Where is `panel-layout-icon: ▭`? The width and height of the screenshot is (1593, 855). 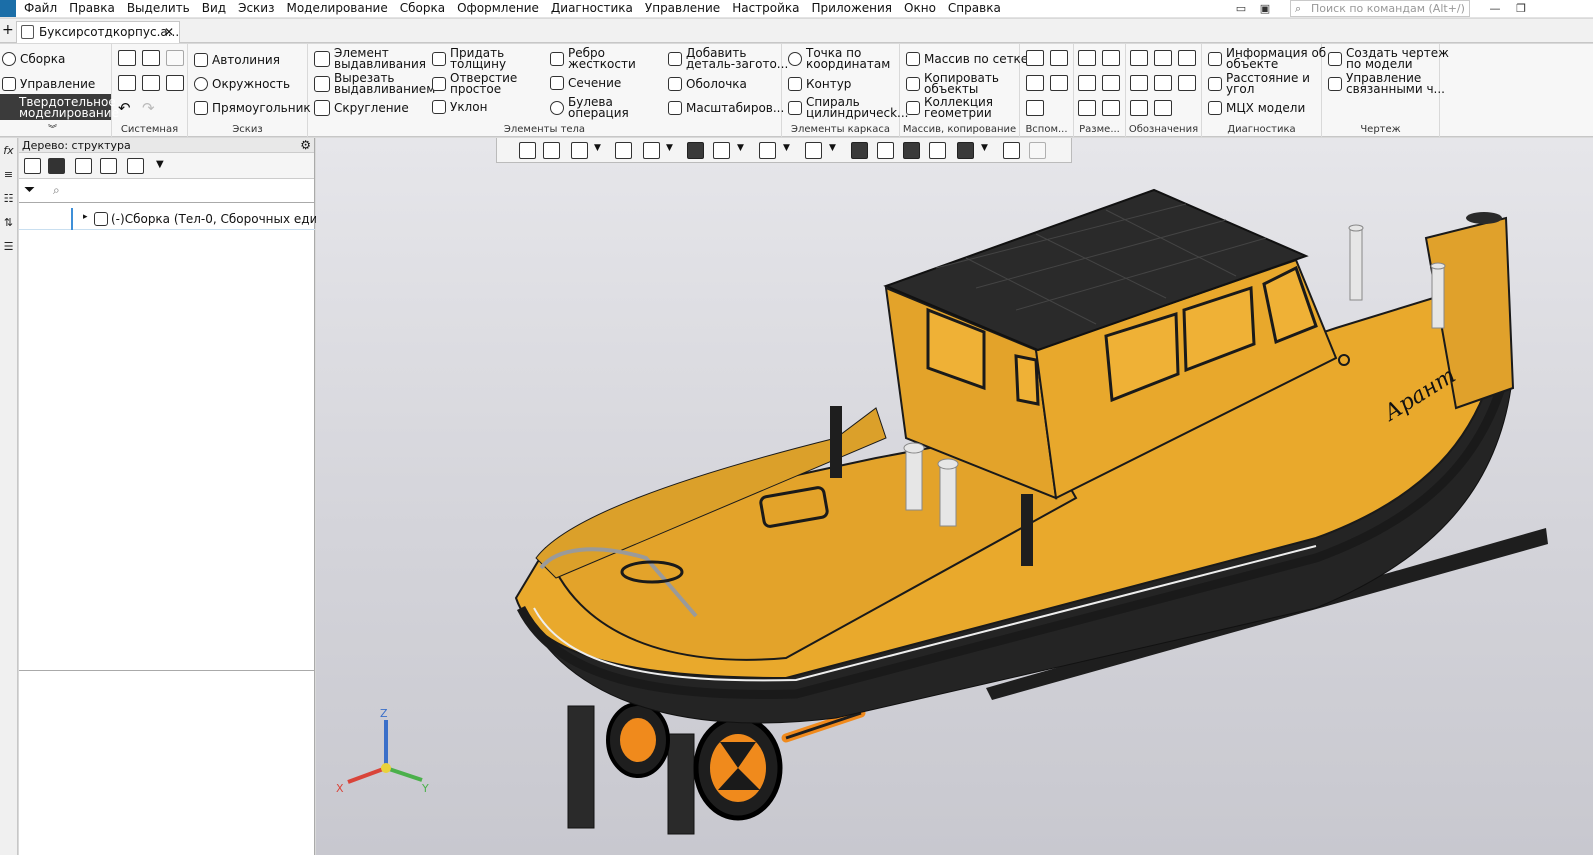 panel-layout-icon: ▭ is located at coordinates (1241, 8).